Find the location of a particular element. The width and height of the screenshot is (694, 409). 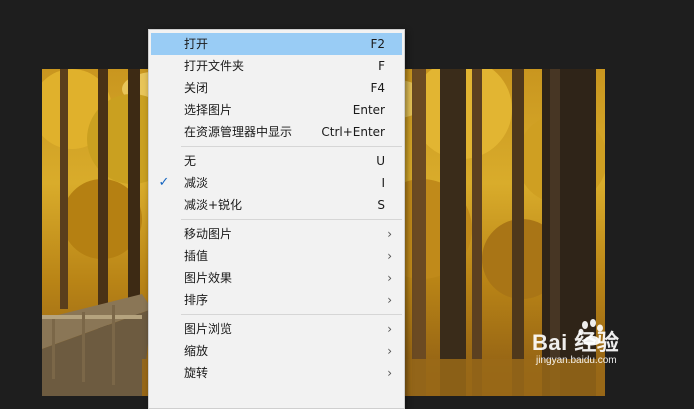

menu-item: 打开文件夹 F is located at coordinates (276, 66).